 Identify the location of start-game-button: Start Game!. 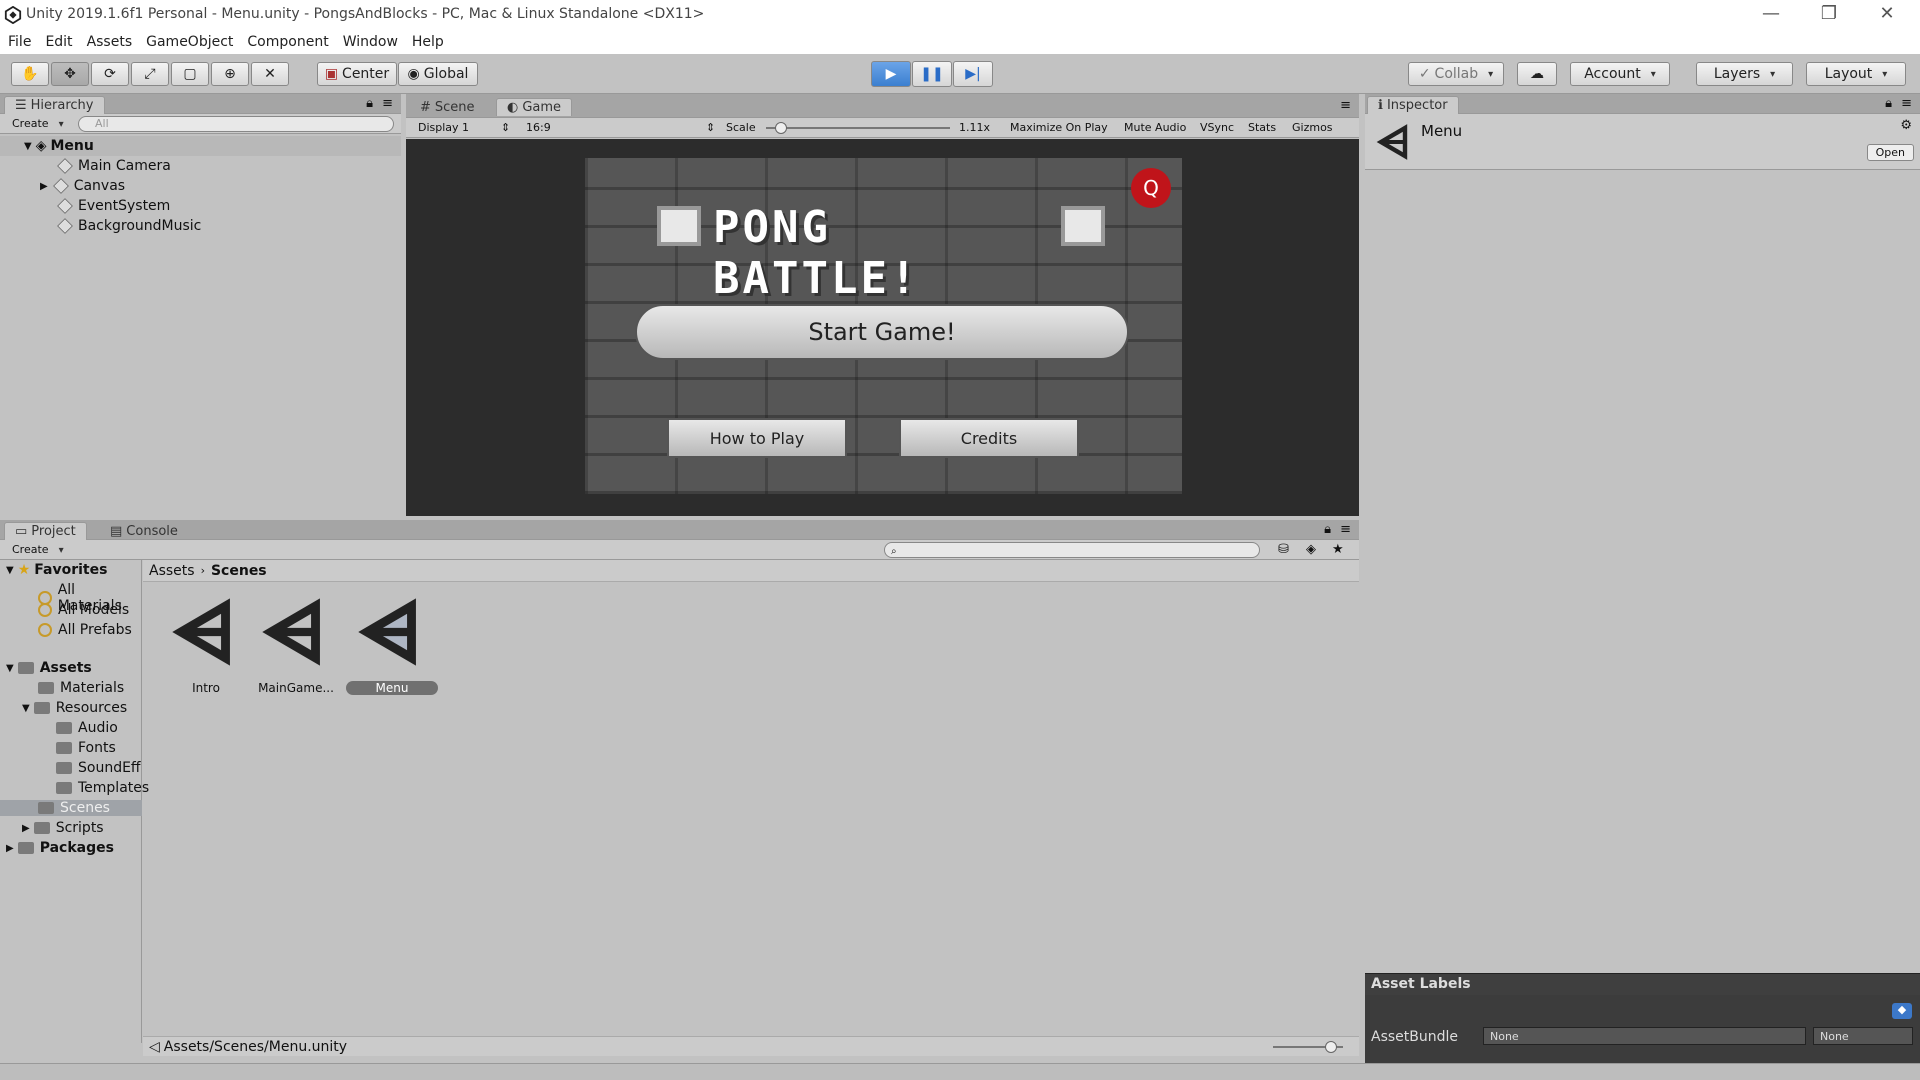
(882, 332).